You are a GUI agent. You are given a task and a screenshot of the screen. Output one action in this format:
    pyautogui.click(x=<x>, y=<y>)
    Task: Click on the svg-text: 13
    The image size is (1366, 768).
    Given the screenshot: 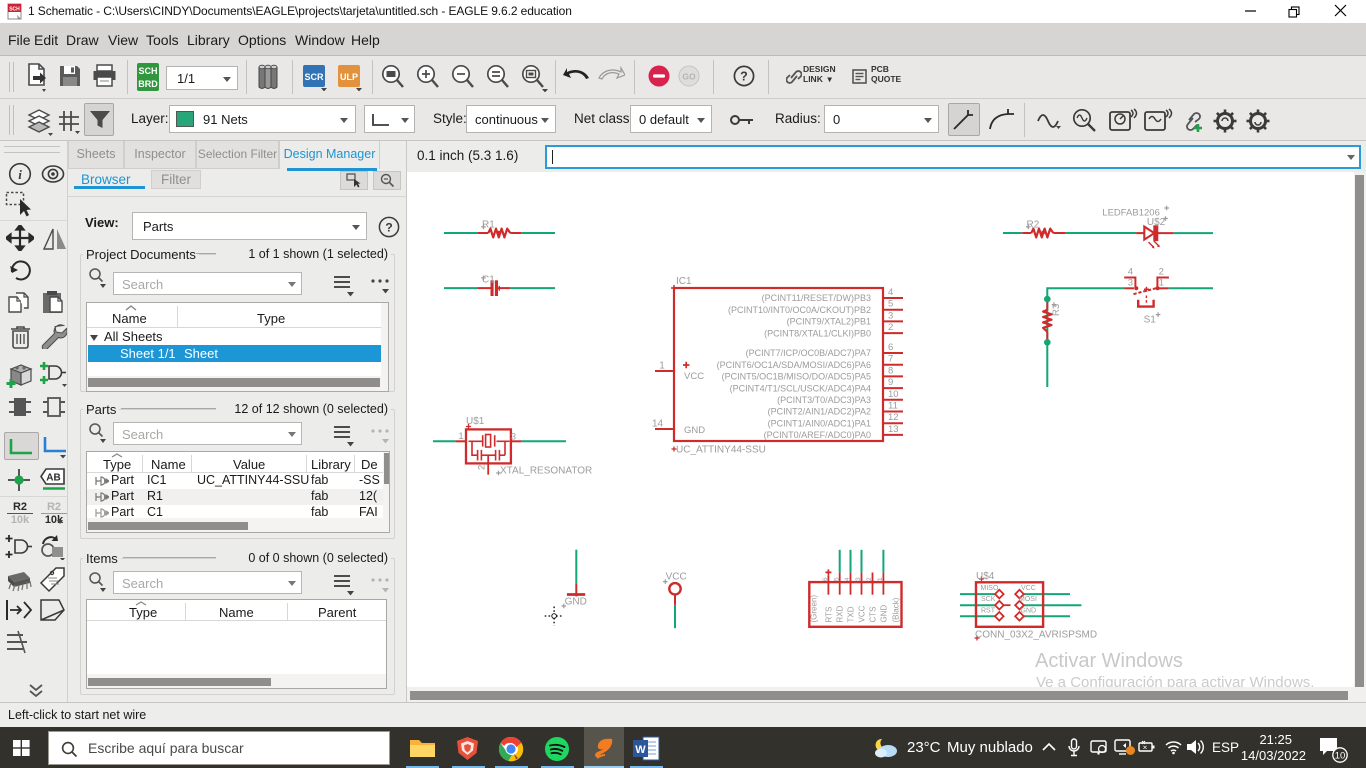 What is the action you would take?
    pyautogui.click(x=893, y=429)
    